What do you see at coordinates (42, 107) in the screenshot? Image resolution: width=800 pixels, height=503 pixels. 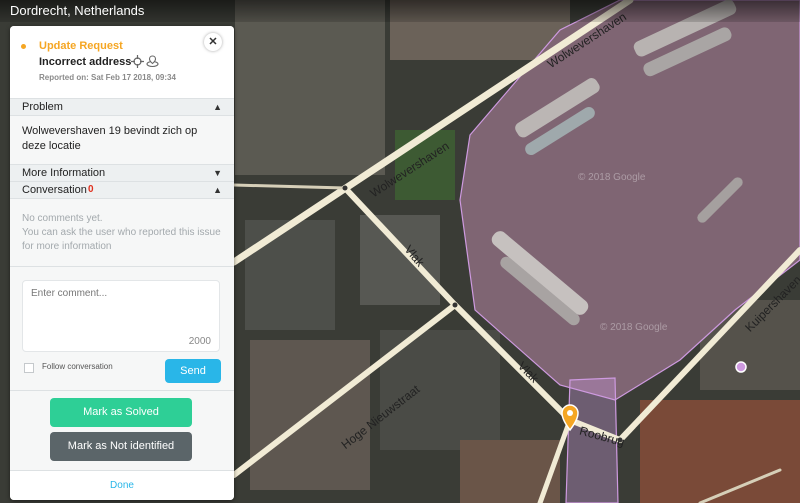 I see `section-title: Problem` at bounding box center [42, 107].